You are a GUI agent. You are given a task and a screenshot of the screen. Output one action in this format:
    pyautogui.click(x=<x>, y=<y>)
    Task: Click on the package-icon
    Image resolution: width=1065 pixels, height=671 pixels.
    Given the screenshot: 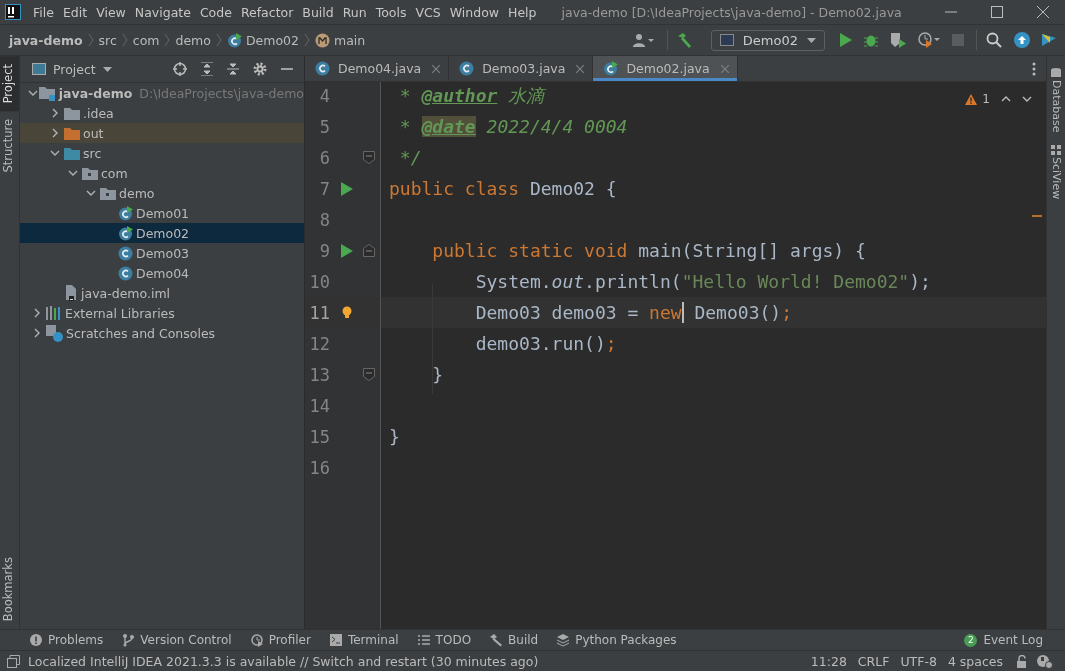 What is the action you would take?
    pyautogui.click(x=108, y=193)
    